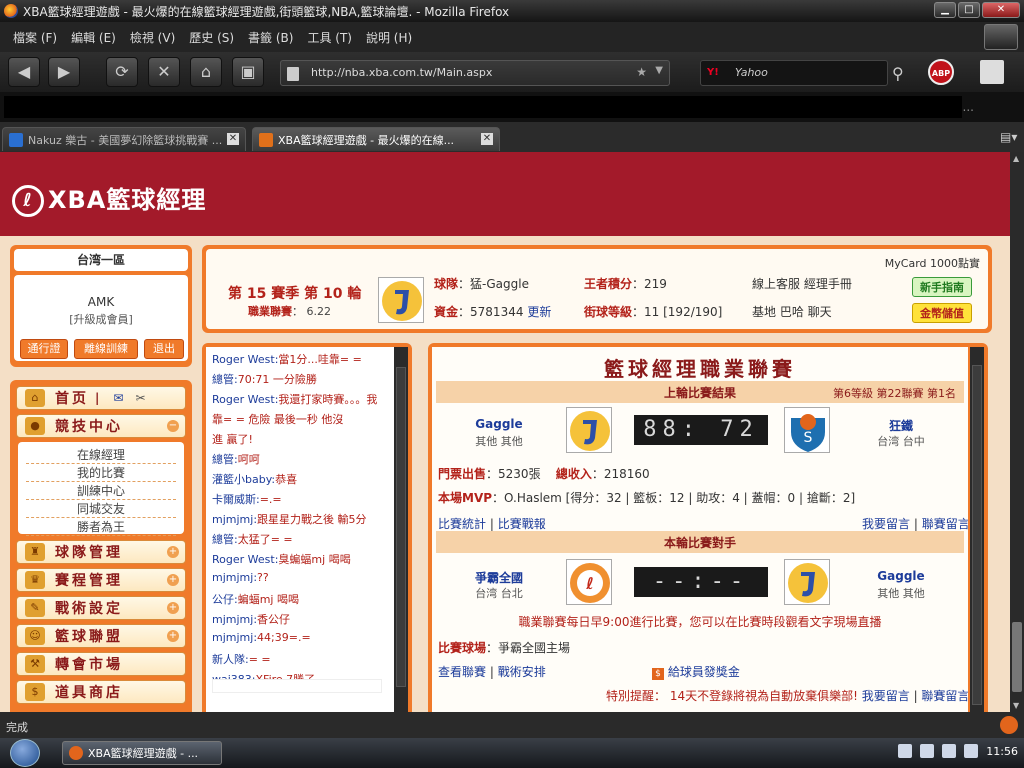 The width and height of the screenshot is (1024, 768). Describe the element at coordinates (944, 696) in the screenshot. I see `league-comment-link-2: 聯賽留言` at that location.